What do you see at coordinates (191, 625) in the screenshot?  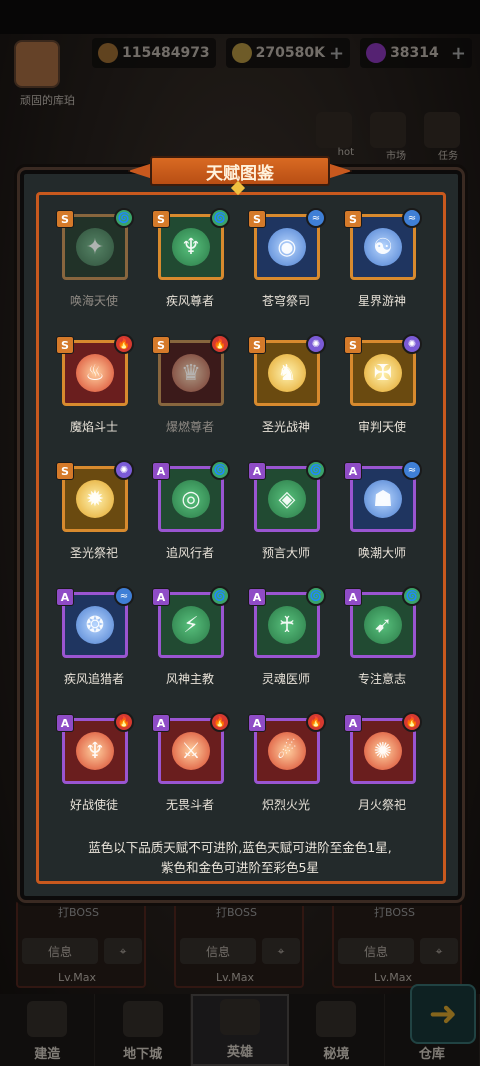 I see `talent-emblem-icon: ⚡` at bounding box center [191, 625].